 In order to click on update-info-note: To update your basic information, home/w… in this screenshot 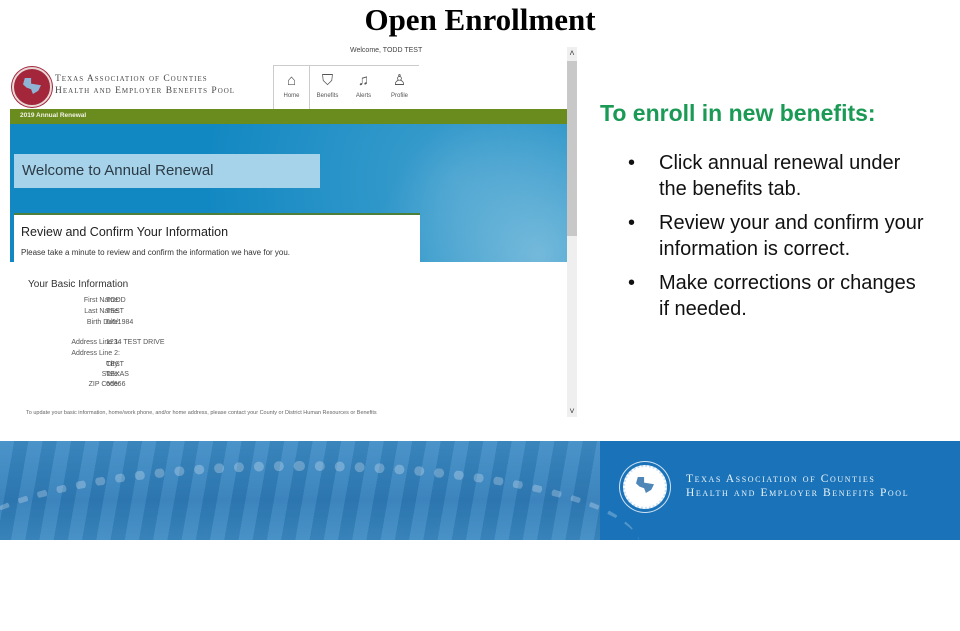, I will do `click(201, 413)`.